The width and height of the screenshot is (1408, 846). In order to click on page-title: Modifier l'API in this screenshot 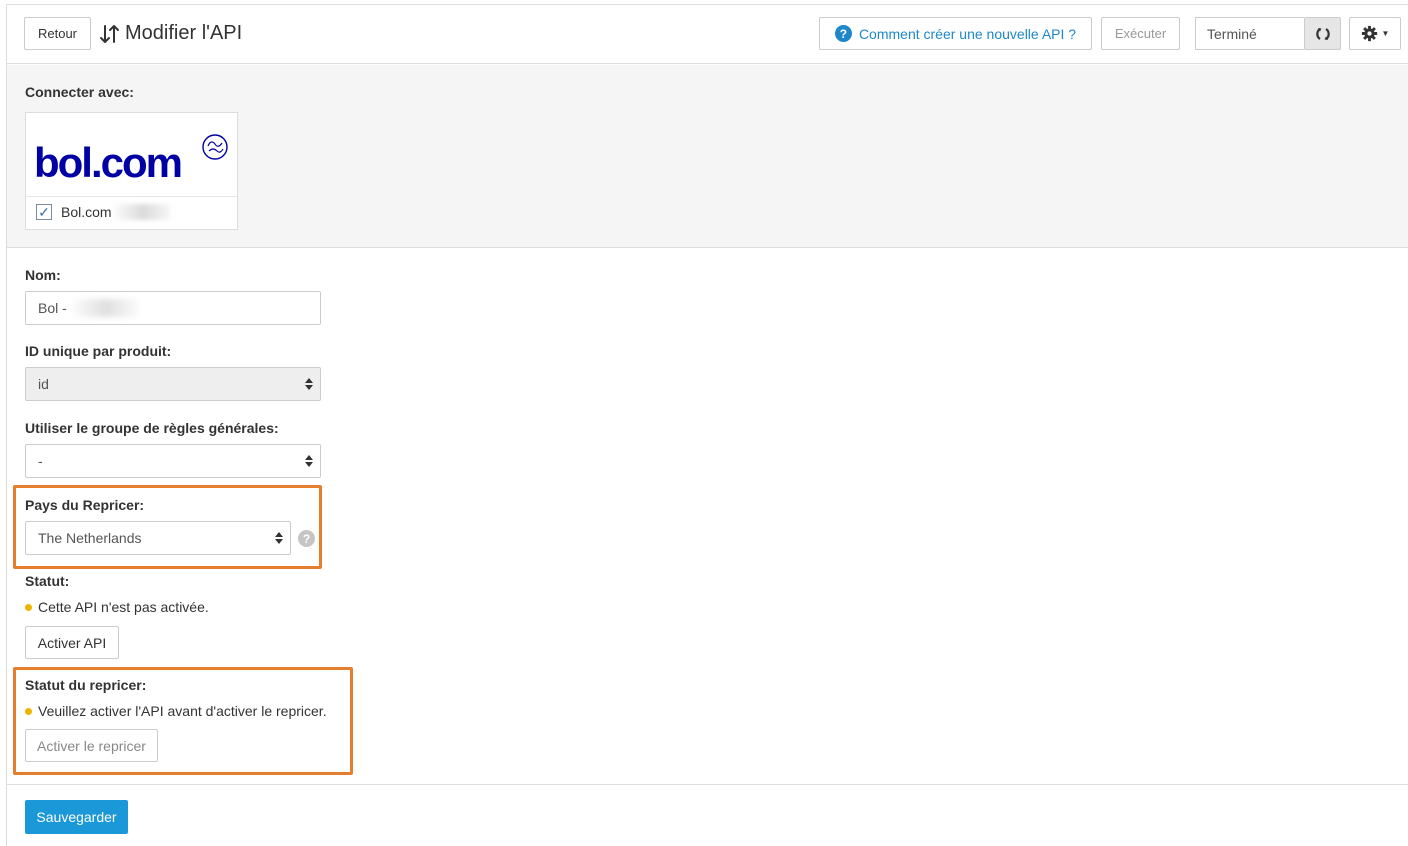, I will do `click(170, 33)`.